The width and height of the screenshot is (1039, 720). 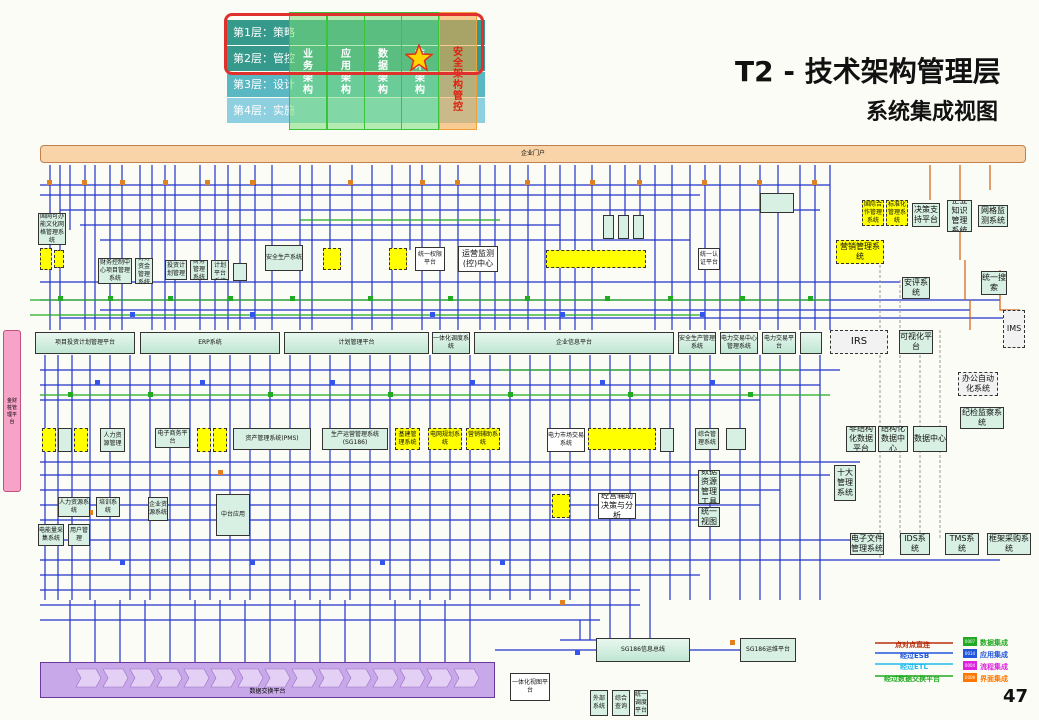 I want to click on system-box: 电子文件管理系统, so click(x=867, y=544).